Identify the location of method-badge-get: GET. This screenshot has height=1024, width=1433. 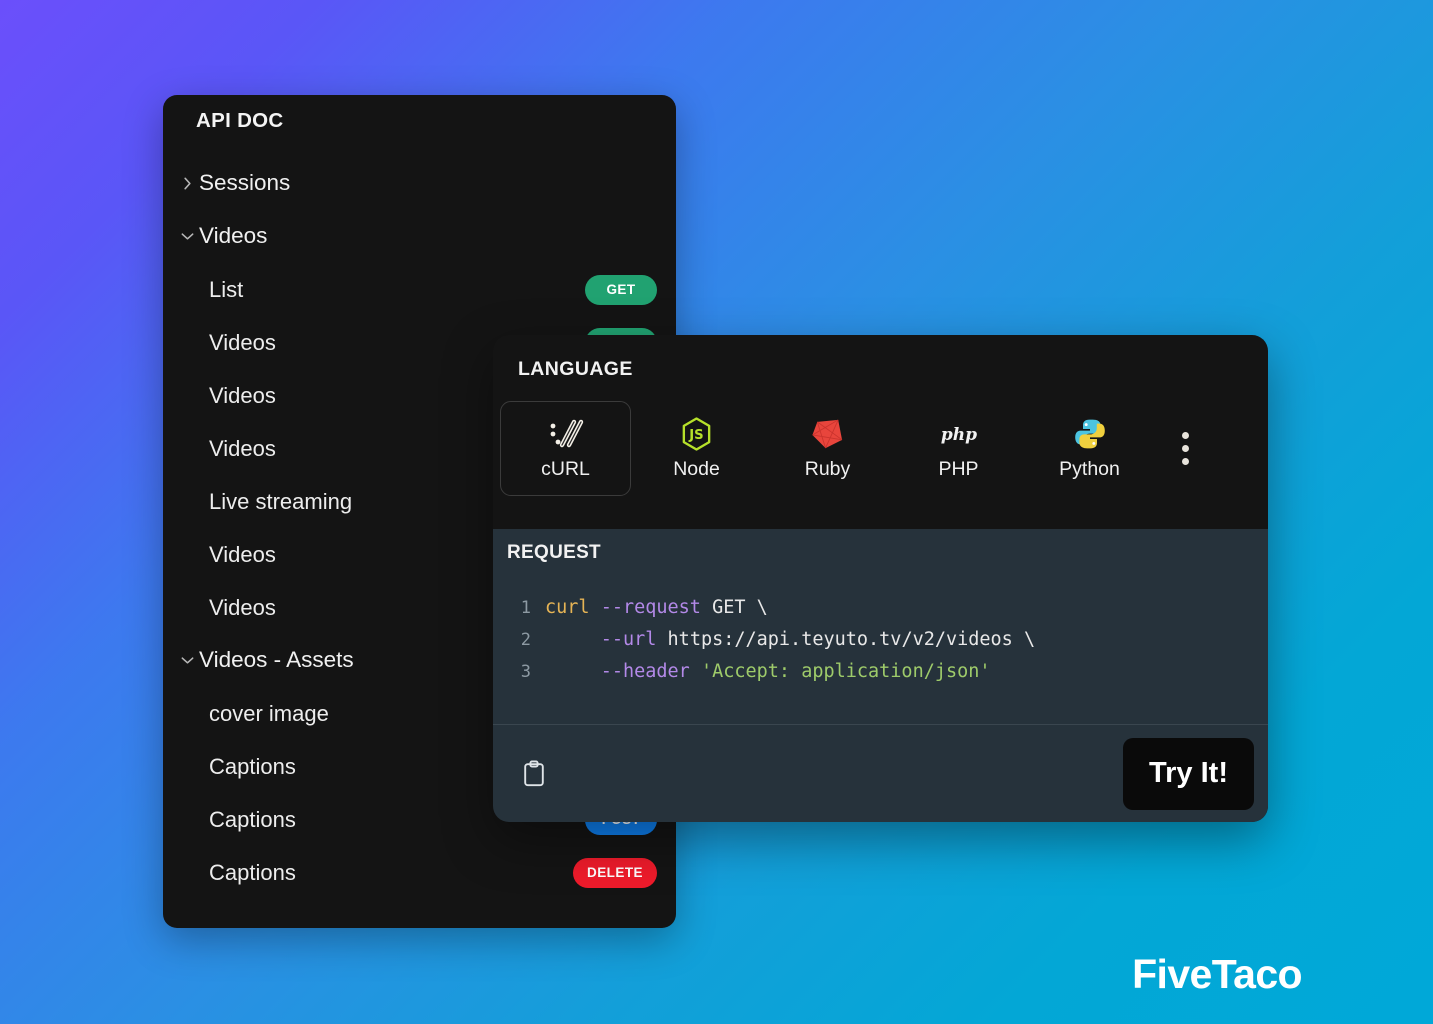
(621, 289).